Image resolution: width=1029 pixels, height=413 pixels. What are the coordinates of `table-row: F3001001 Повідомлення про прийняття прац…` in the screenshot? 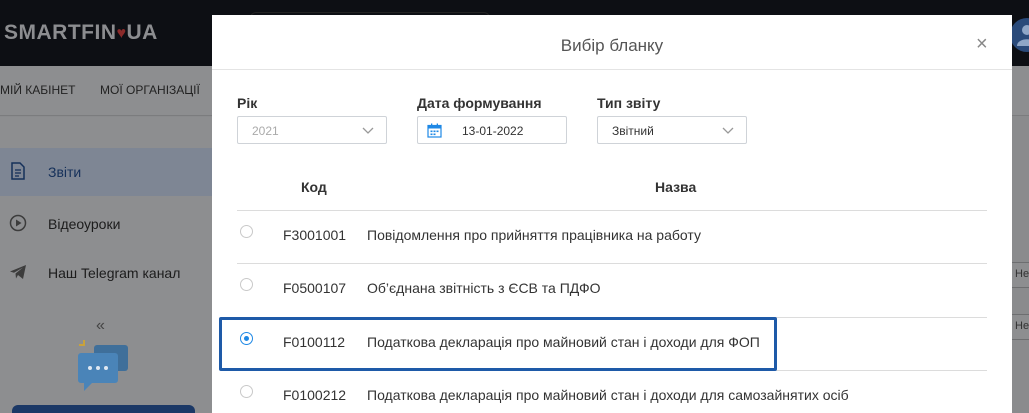 It's located at (612, 238).